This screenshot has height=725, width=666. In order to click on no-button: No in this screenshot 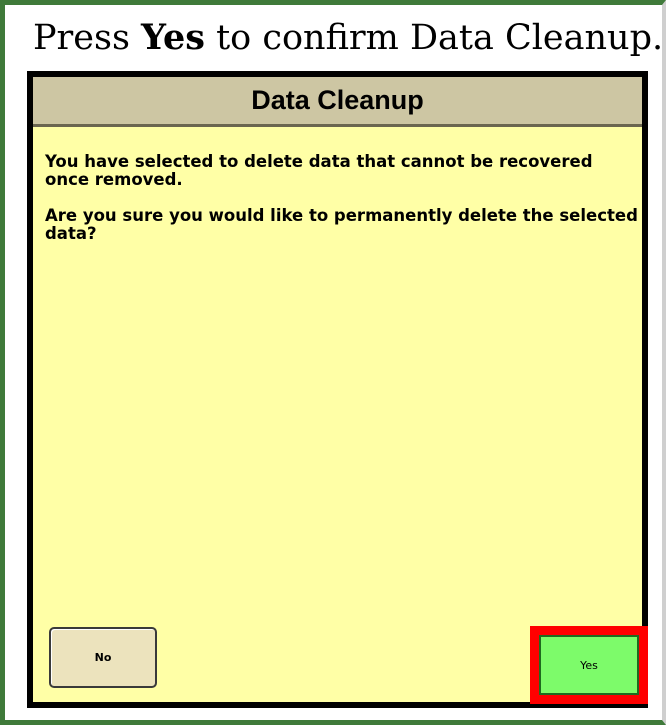, I will do `click(103, 657)`.